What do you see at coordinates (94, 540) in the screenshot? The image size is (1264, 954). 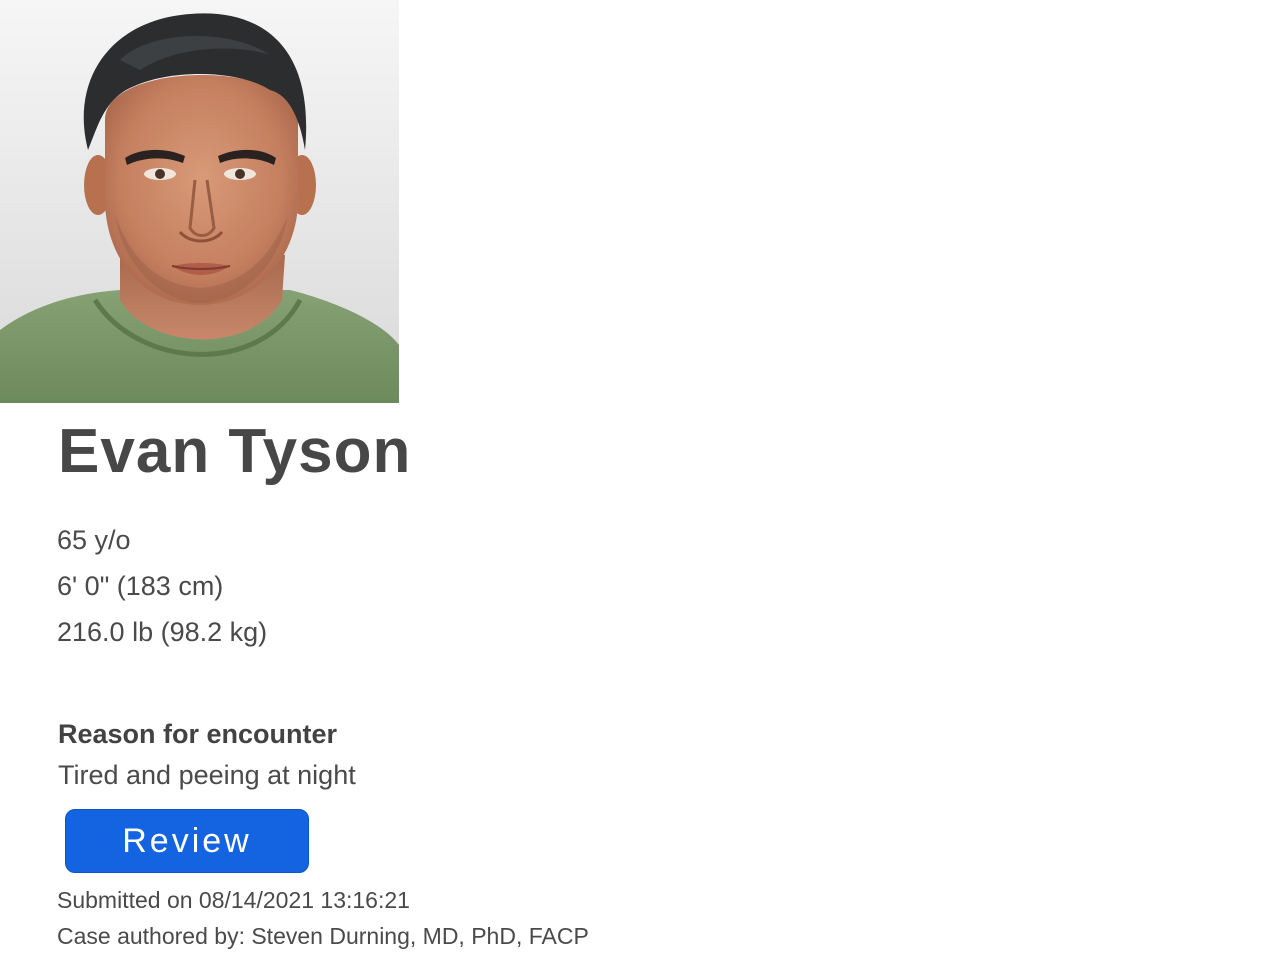 I see `patient-age: 65 y/o` at bounding box center [94, 540].